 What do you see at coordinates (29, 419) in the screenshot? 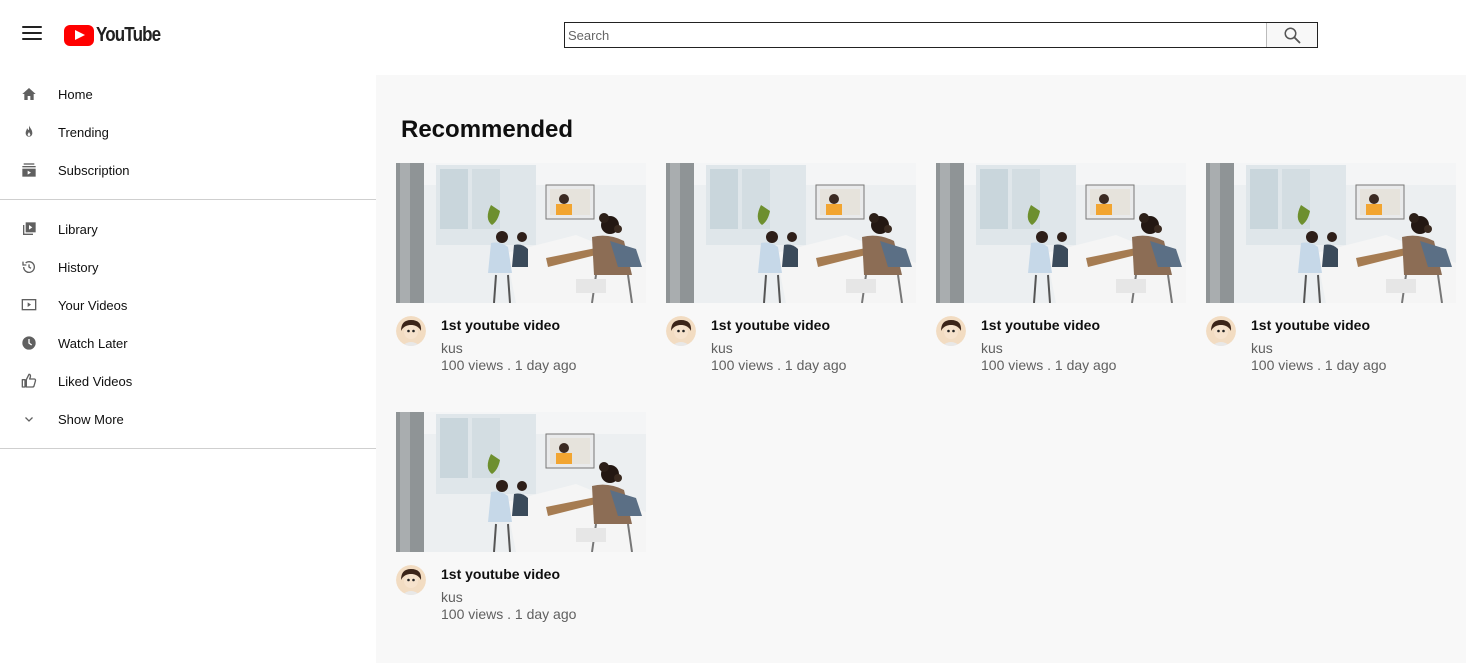
I see `chevron-down-icon` at bounding box center [29, 419].